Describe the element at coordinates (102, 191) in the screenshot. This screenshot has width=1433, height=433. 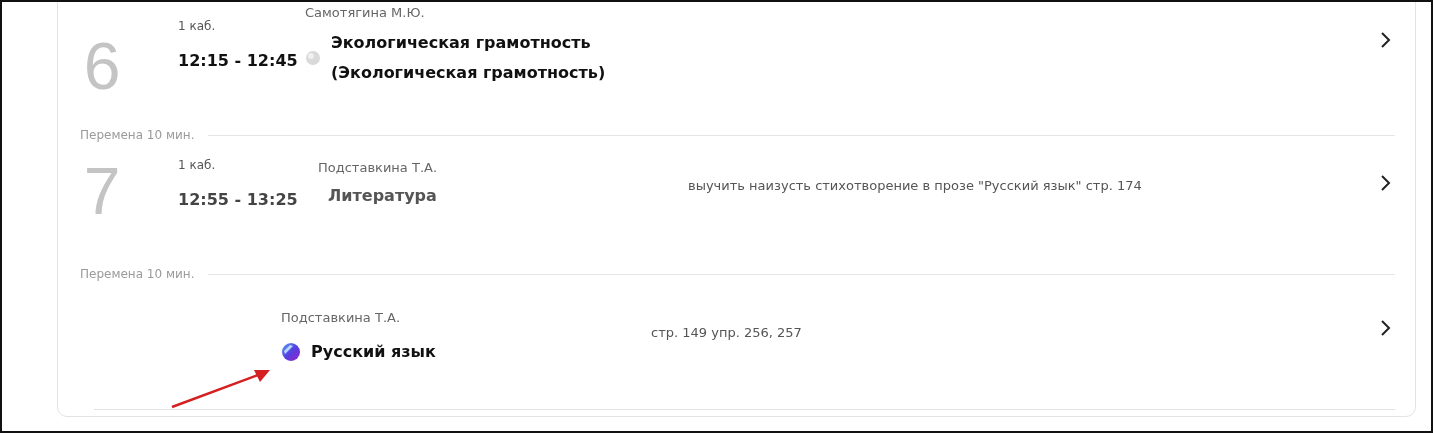
I see `lesson-number: 7` at that location.